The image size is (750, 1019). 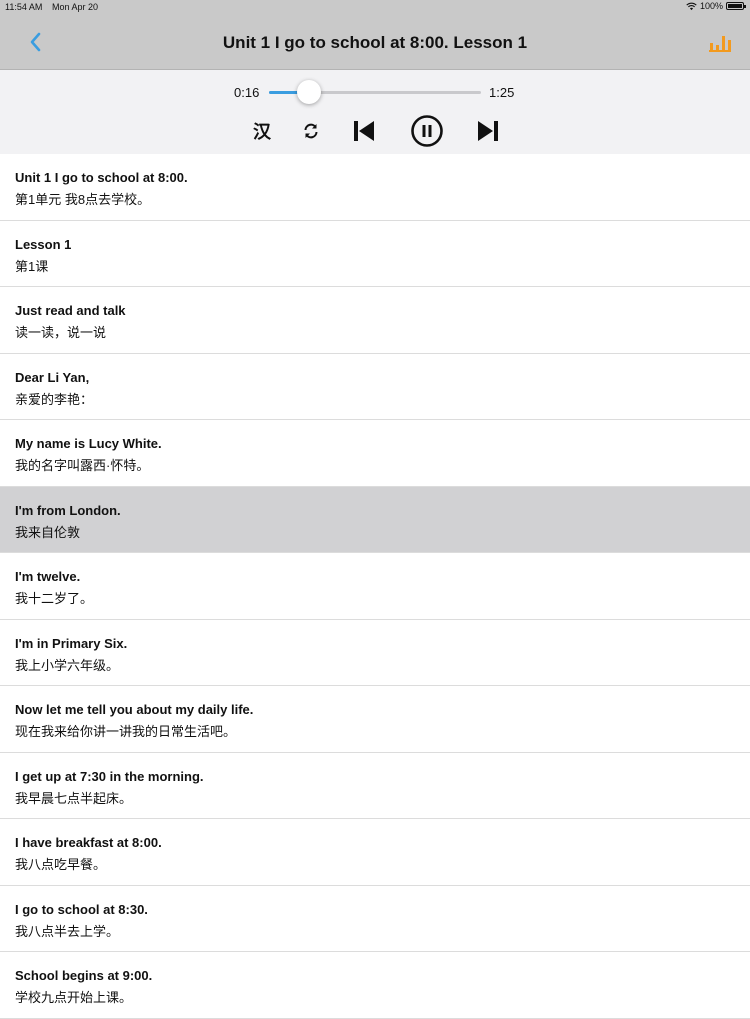 What do you see at coordinates (375, 519) in the screenshot?
I see `sentence-row: I'm from London. 我来自伦敦` at bounding box center [375, 519].